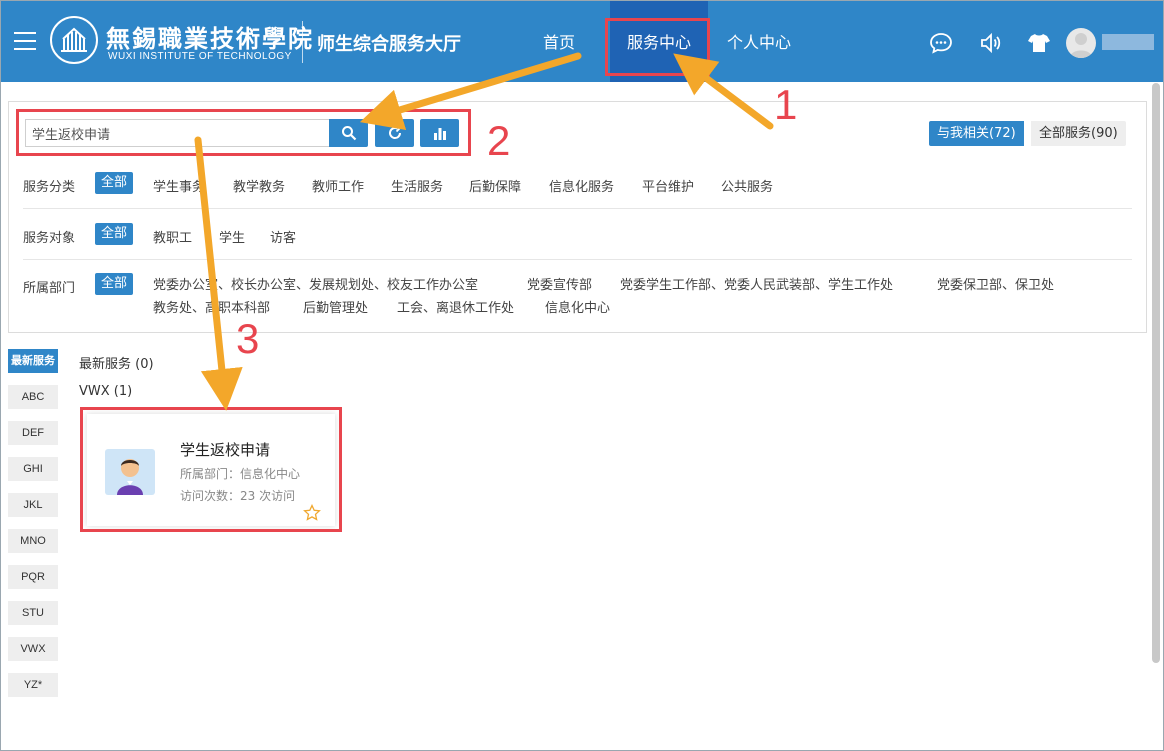 The image size is (1164, 751). I want to click on department-option: 党委学生工作部、党委人民武装部、学生工作处, so click(756, 283).